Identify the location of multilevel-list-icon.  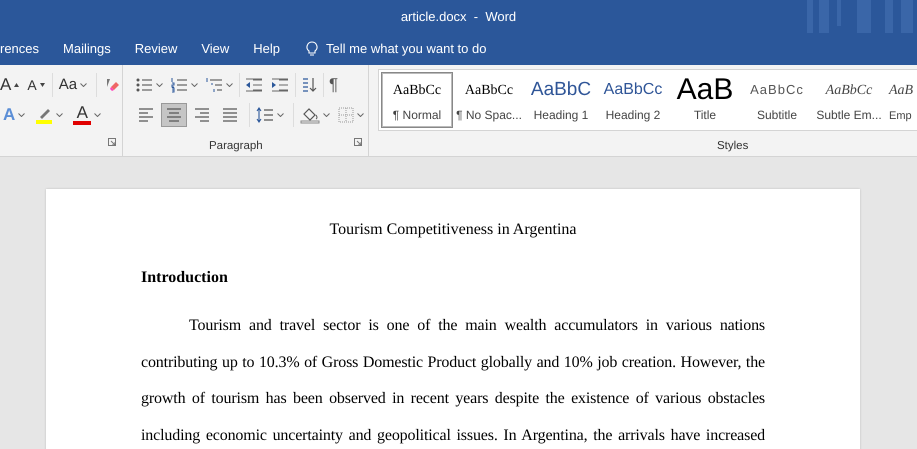
(214, 85).